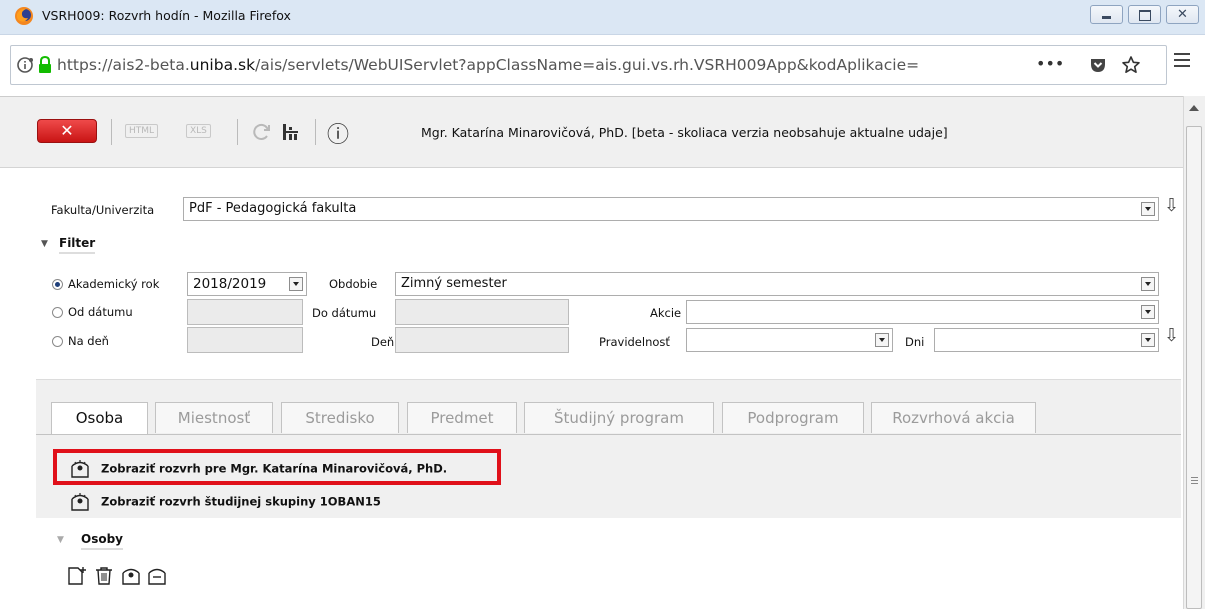 This screenshot has width=1205, height=610. I want to click on close-window-button: ✕, so click(1182, 14).